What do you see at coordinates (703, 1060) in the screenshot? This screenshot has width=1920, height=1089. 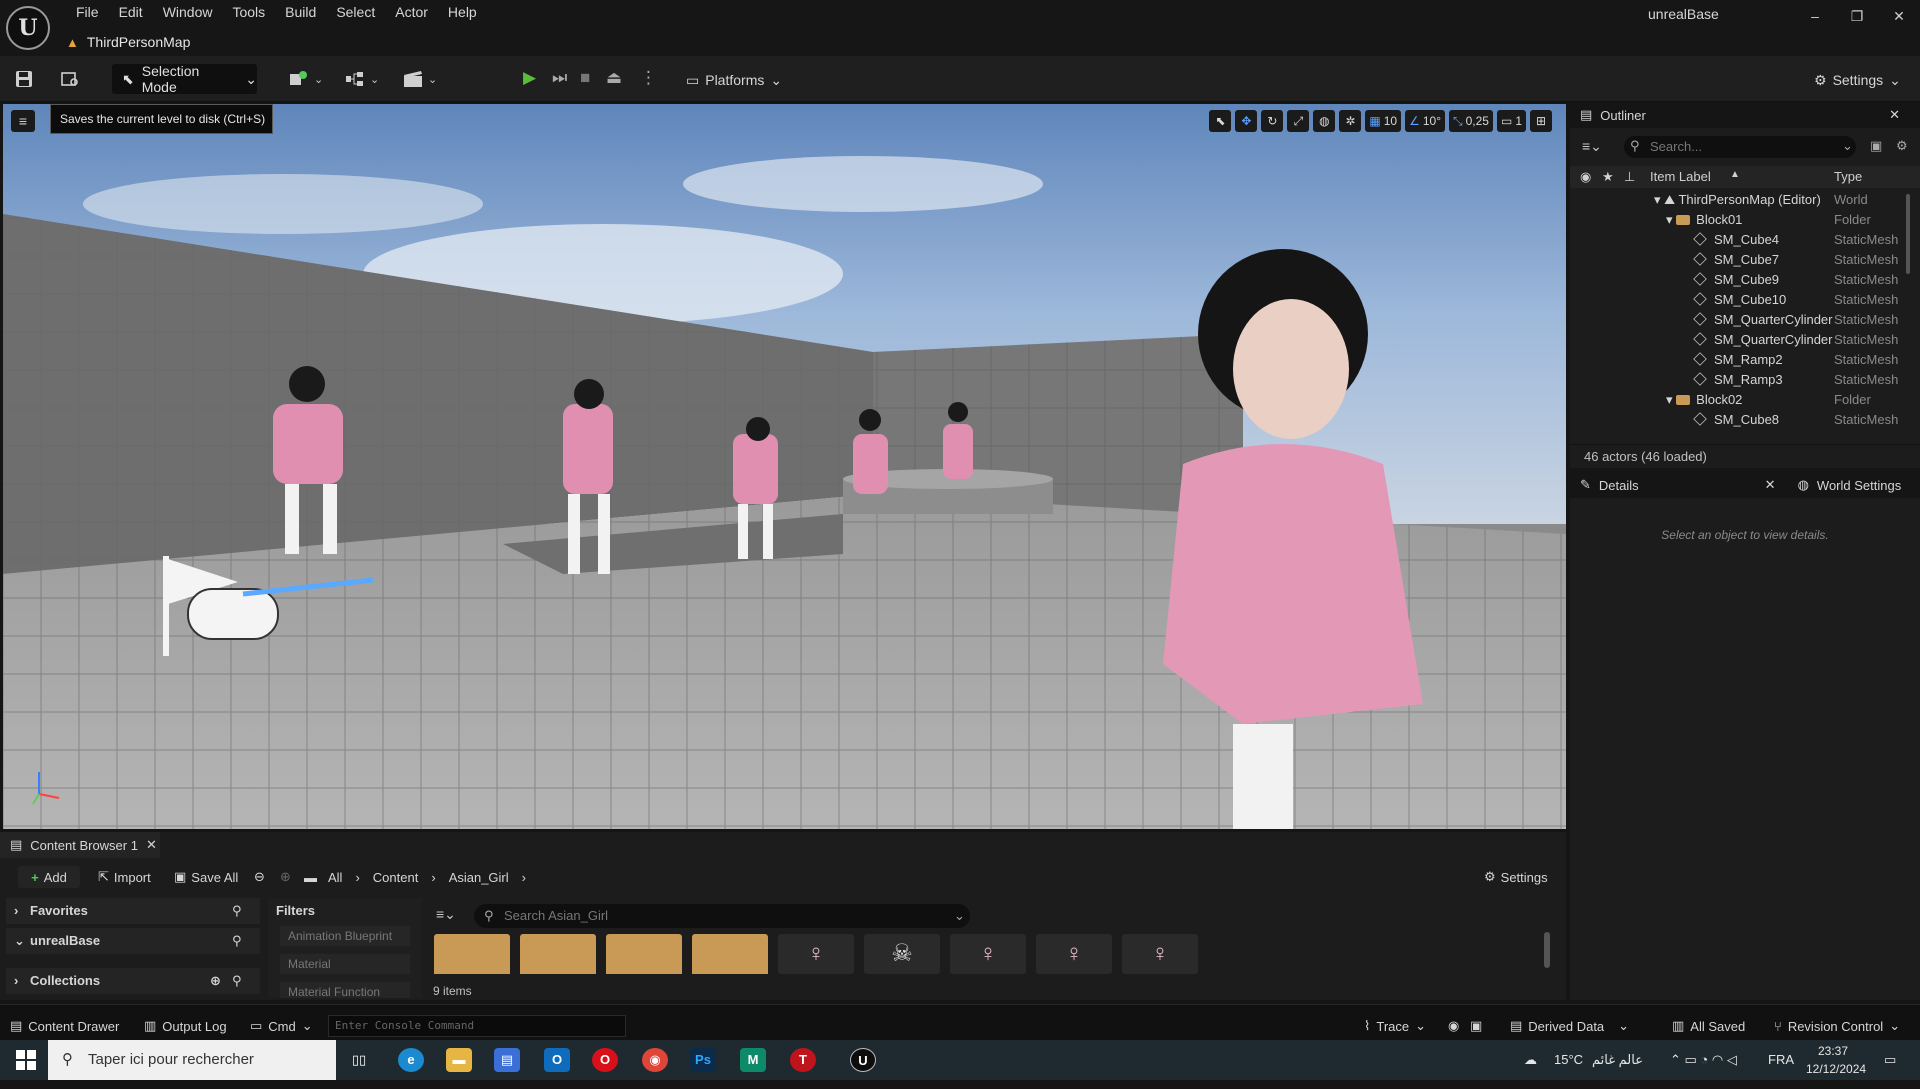 I see `photoshop-icon: Ps` at bounding box center [703, 1060].